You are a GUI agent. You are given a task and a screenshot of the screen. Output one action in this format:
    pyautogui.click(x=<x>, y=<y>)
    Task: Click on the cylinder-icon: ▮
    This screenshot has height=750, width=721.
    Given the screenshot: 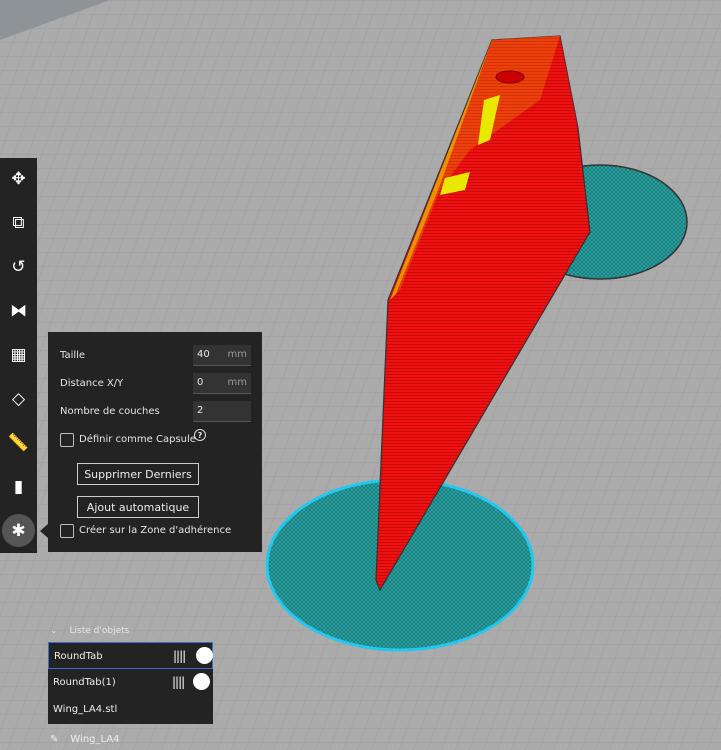 What is the action you would take?
    pyautogui.click(x=18, y=486)
    